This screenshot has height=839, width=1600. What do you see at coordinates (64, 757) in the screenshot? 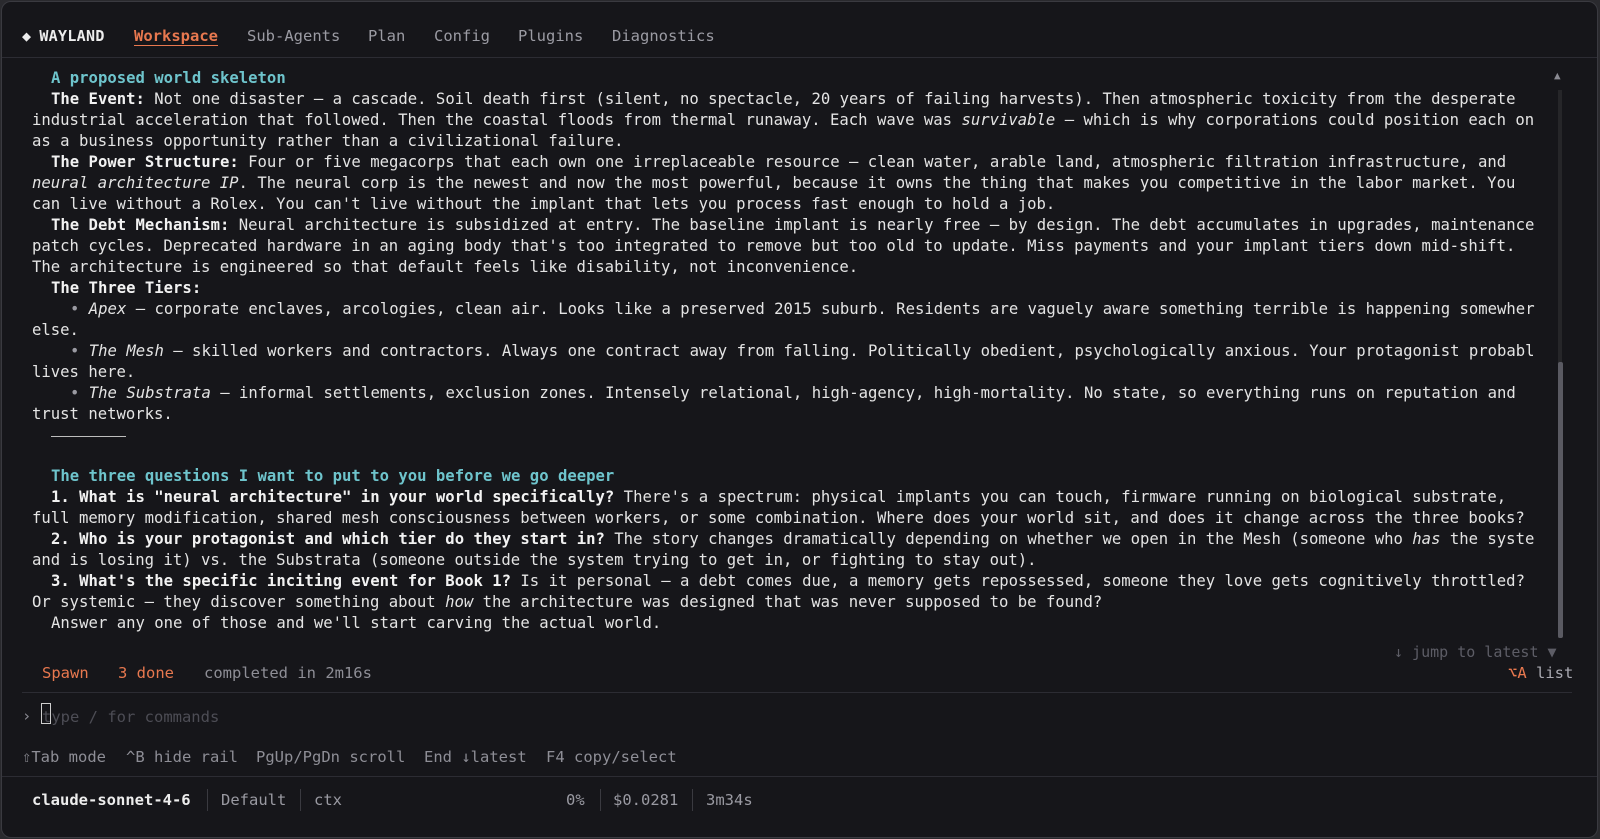
I see `hint-tab-mode: ⇧Tab mode` at bounding box center [64, 757].